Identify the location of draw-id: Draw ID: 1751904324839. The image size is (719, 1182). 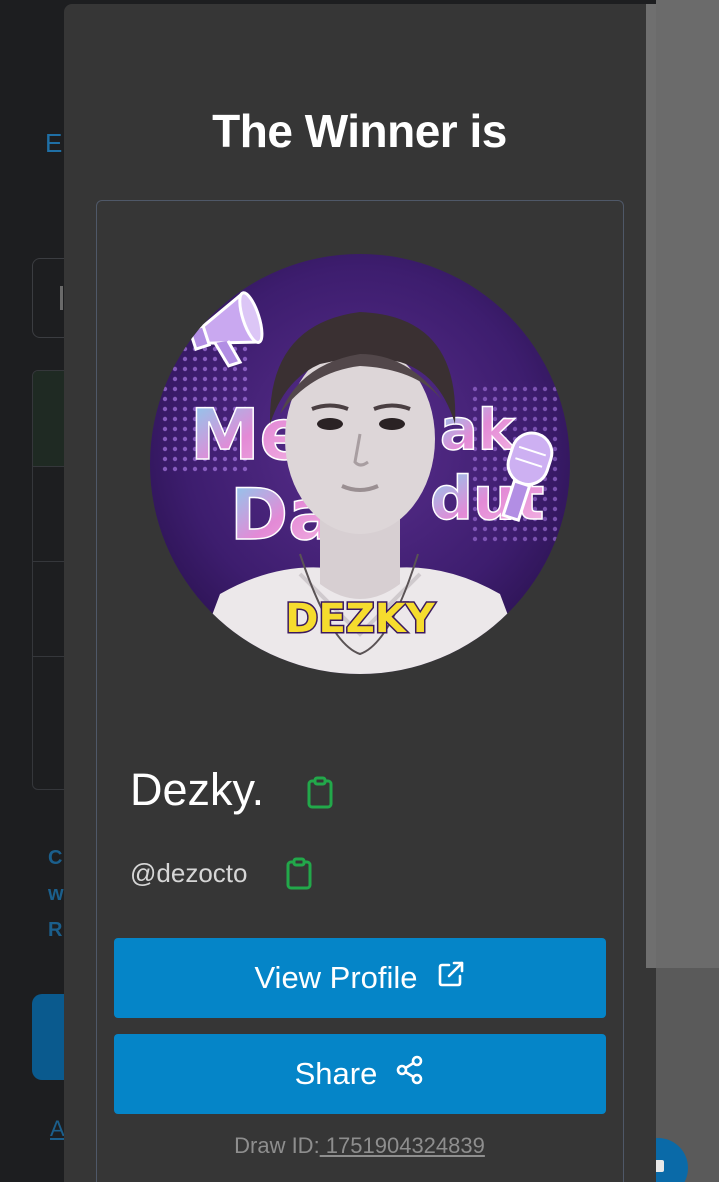
(359, 1146).